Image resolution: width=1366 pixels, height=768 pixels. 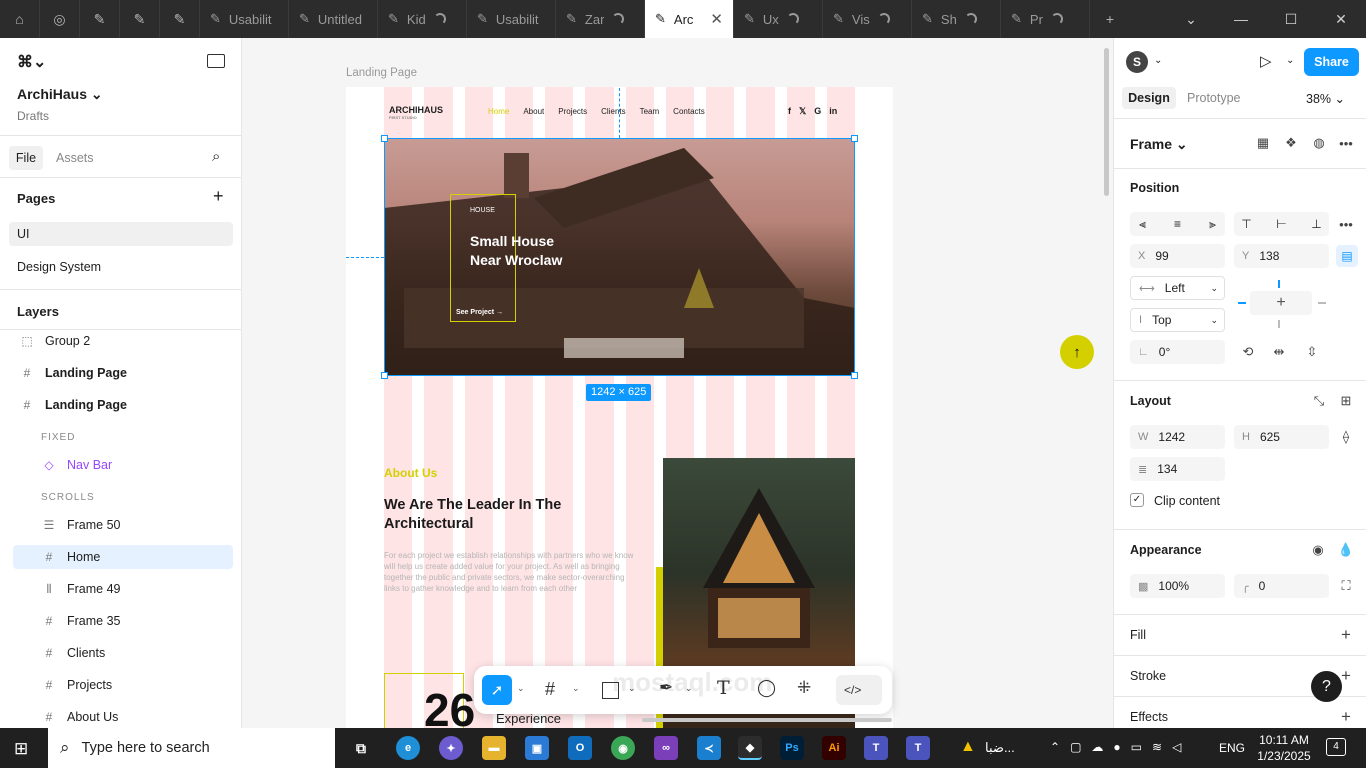 I want to click on independent-corners-icon: ⛶, so click(x=1346, y=586).